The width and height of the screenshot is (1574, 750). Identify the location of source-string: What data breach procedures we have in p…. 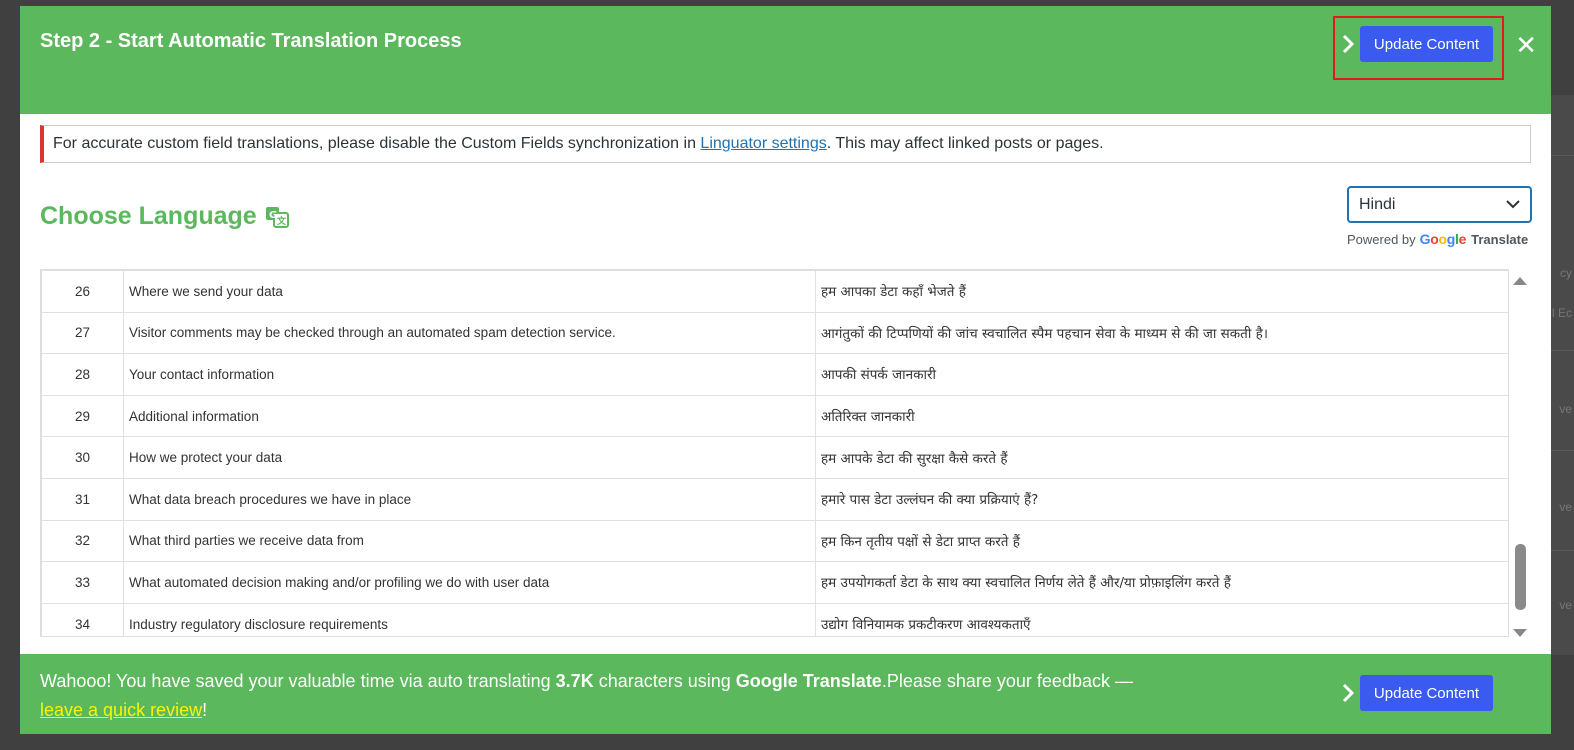
(469, 499).